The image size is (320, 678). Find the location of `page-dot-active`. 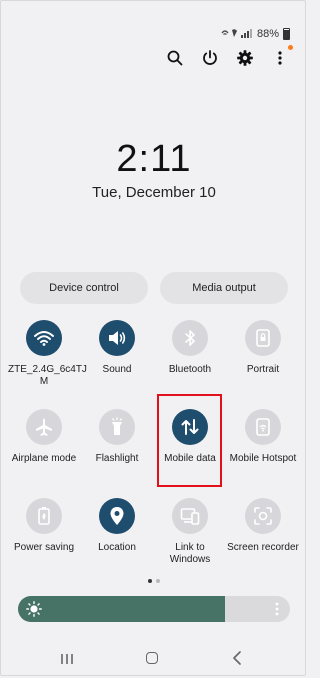

page-dot-active is located at coordinates (150, 581).